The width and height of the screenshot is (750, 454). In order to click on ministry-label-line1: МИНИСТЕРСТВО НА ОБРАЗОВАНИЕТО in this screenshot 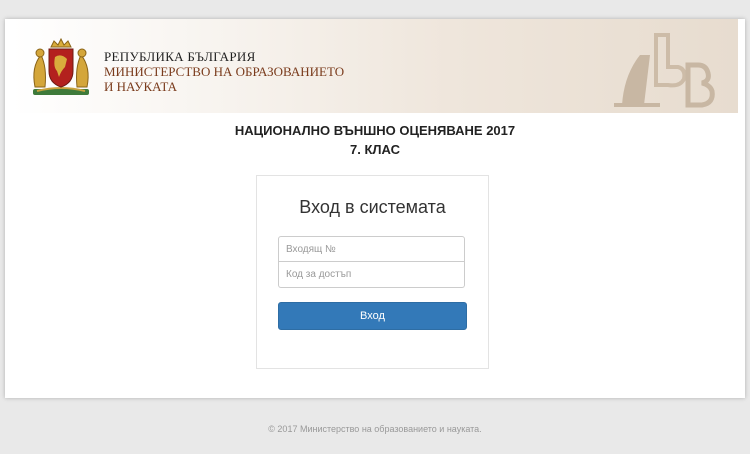, I will do `click(224, 71)`.